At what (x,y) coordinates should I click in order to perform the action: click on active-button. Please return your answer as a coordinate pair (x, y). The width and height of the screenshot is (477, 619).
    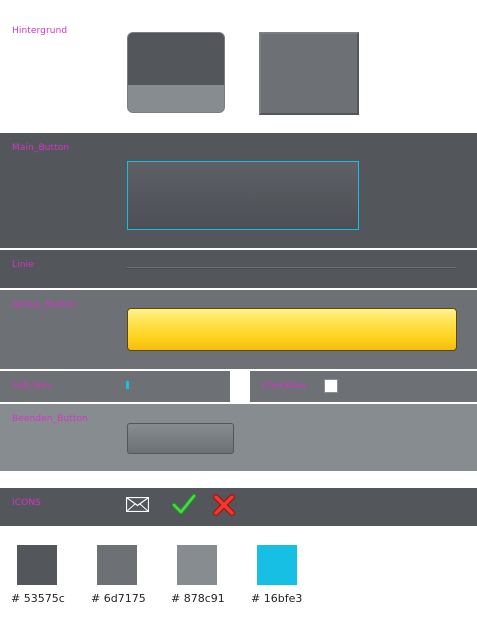
    Looking at the image, I should click on (292, 329).